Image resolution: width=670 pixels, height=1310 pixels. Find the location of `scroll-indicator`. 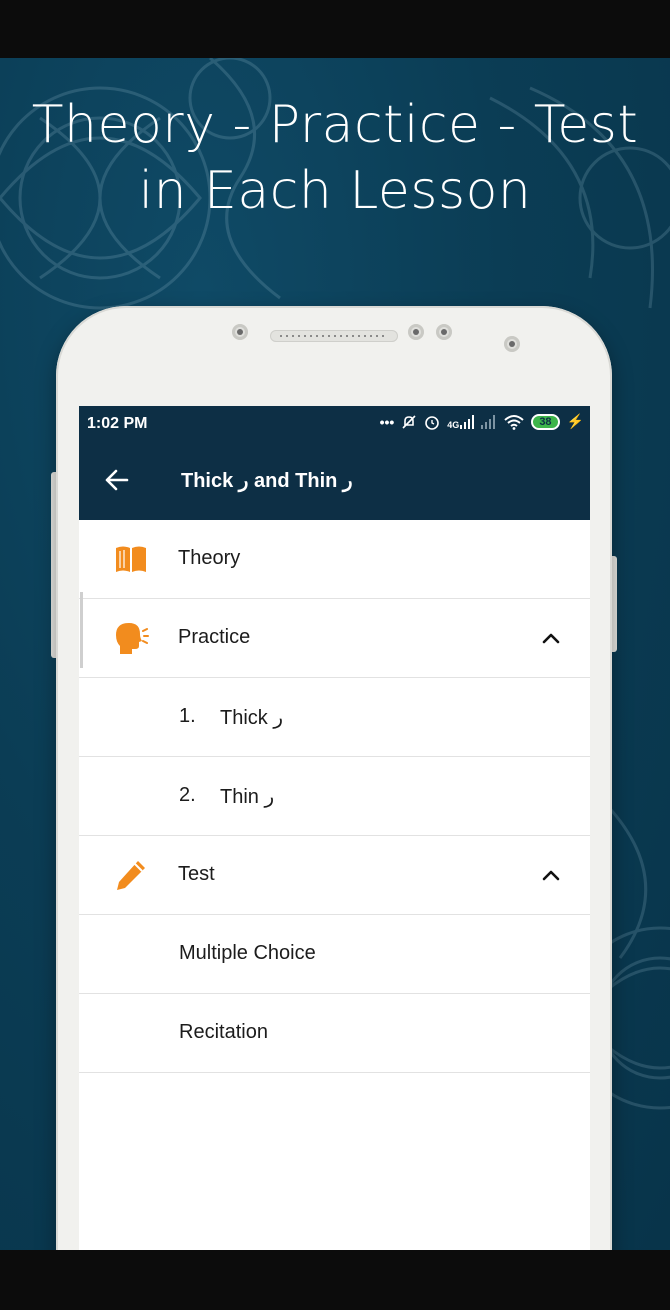

scroll-indicator is located at coordinates (81, 630).